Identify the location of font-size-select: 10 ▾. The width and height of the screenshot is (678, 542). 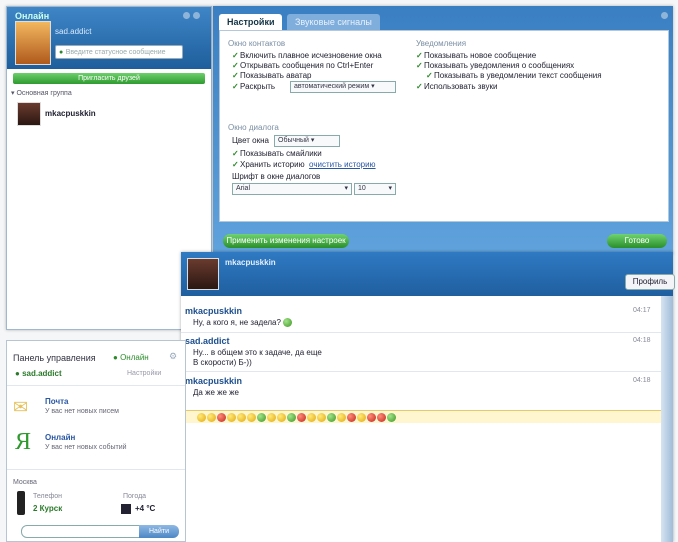
(375, 189).